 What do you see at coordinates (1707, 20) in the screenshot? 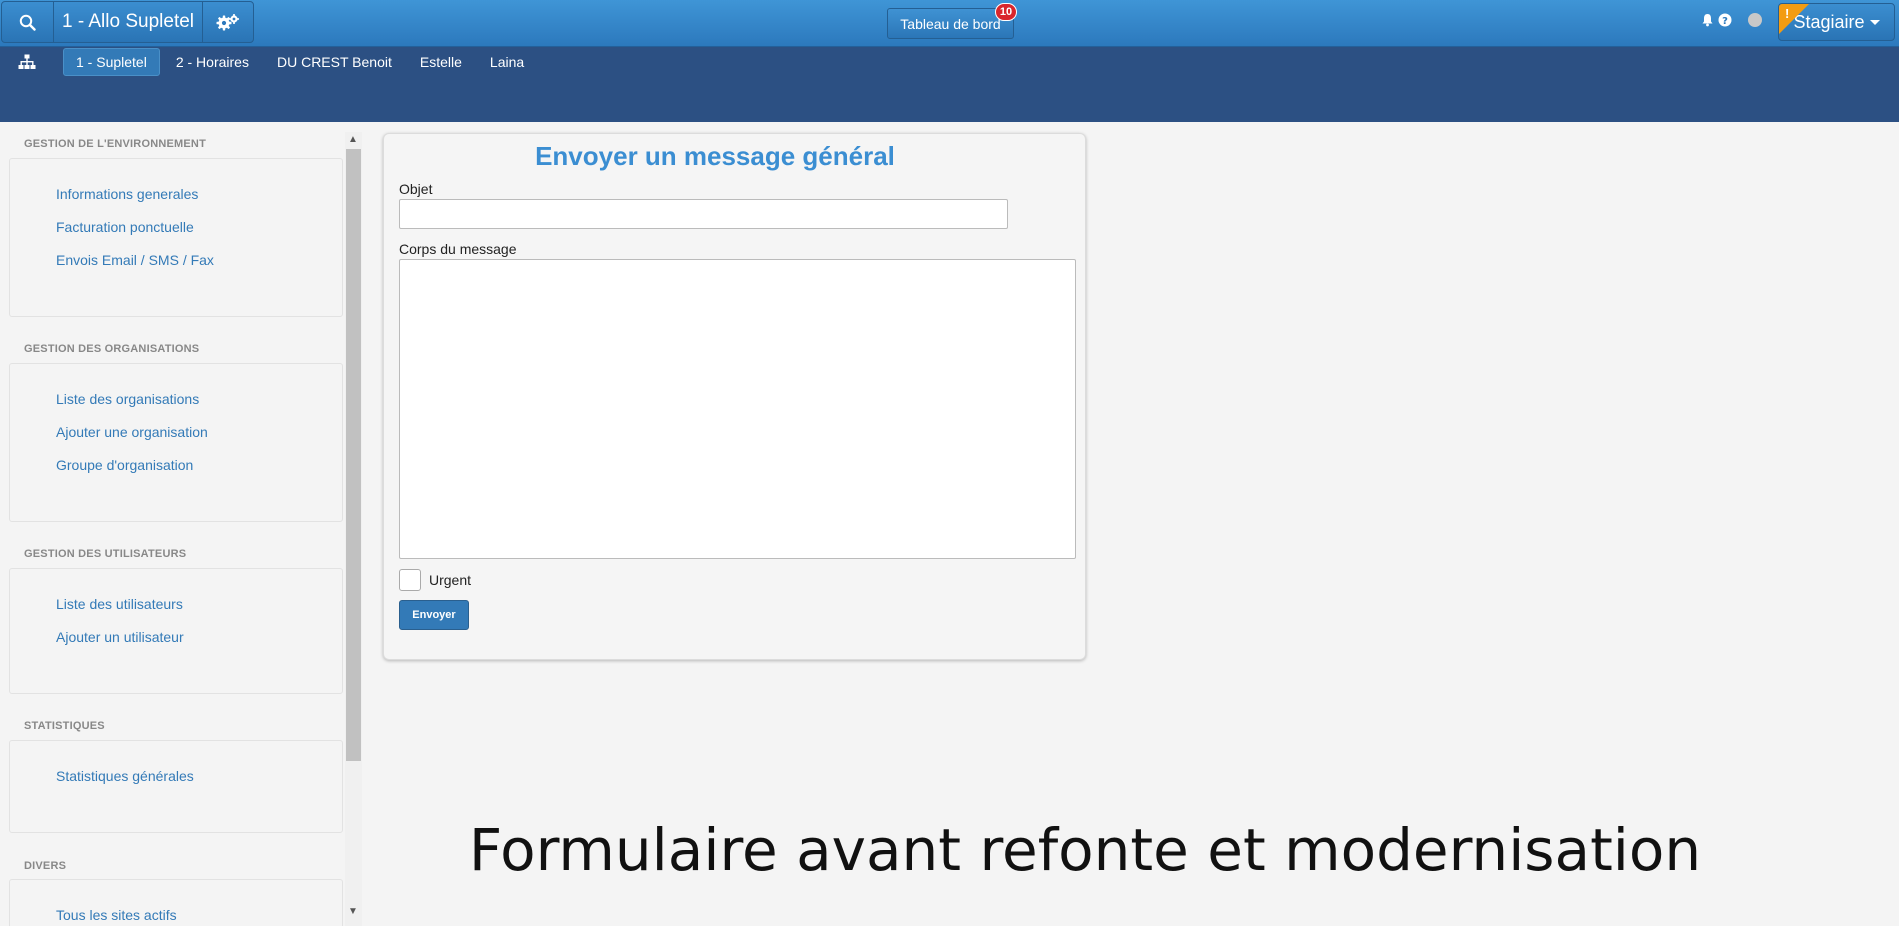
I see `bell-icon` at bounding box center [1707, 20].